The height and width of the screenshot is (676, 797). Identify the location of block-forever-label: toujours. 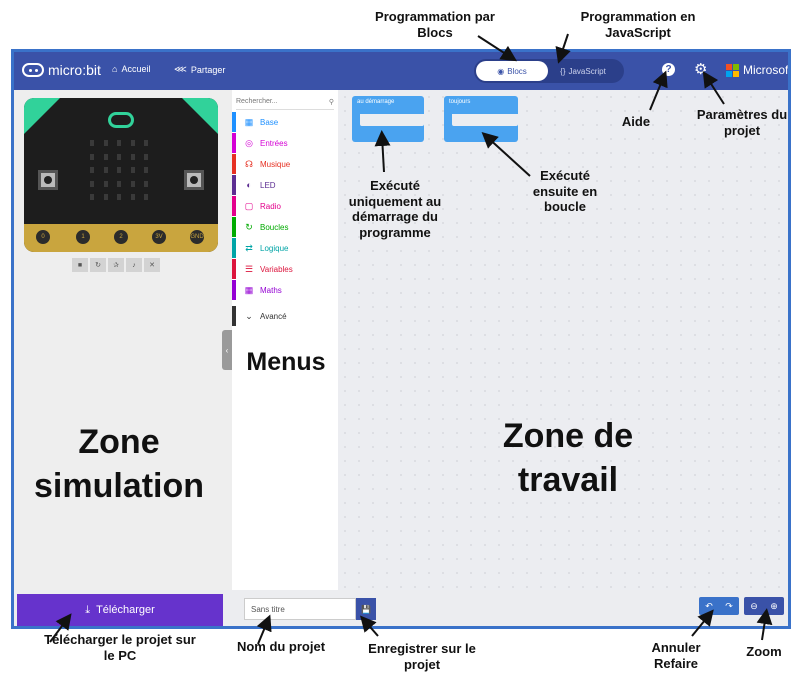
(460, 102).